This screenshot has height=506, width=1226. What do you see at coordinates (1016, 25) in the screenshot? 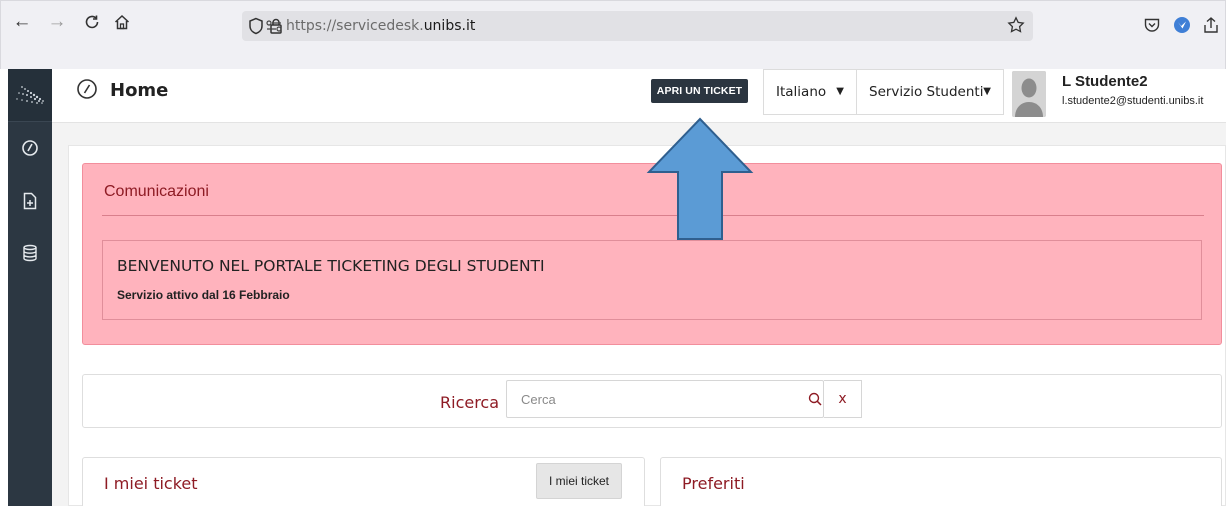
I see `bookmark-star-icon` at bounding box center [1016, 25].